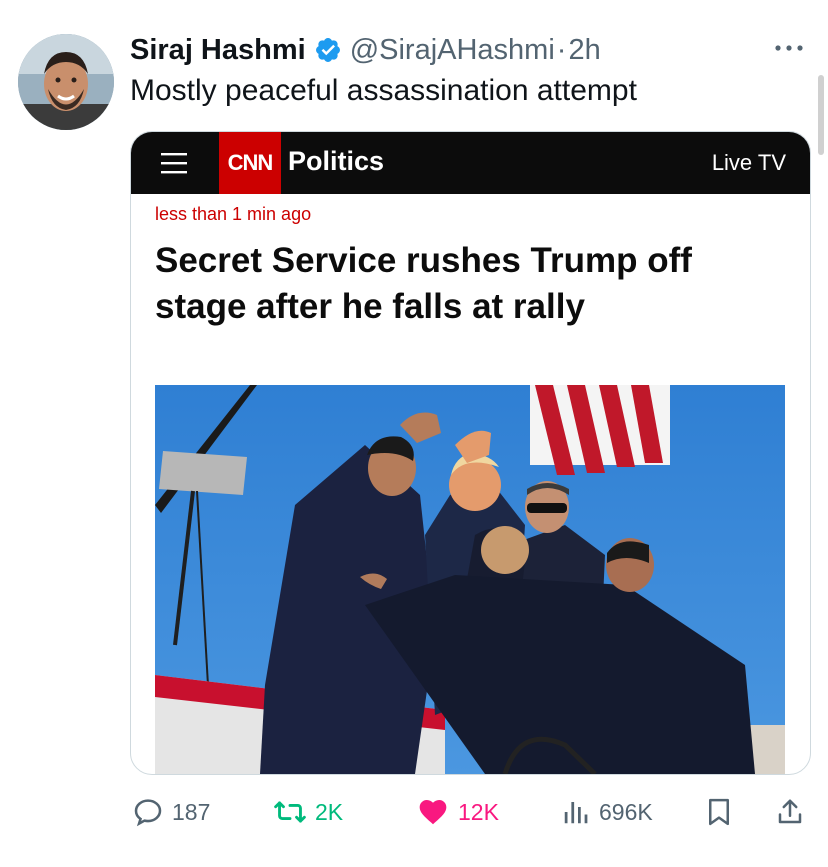 This screenshot has width=828, height=867. I want to click on views-button: 696K, so click(607, 812).